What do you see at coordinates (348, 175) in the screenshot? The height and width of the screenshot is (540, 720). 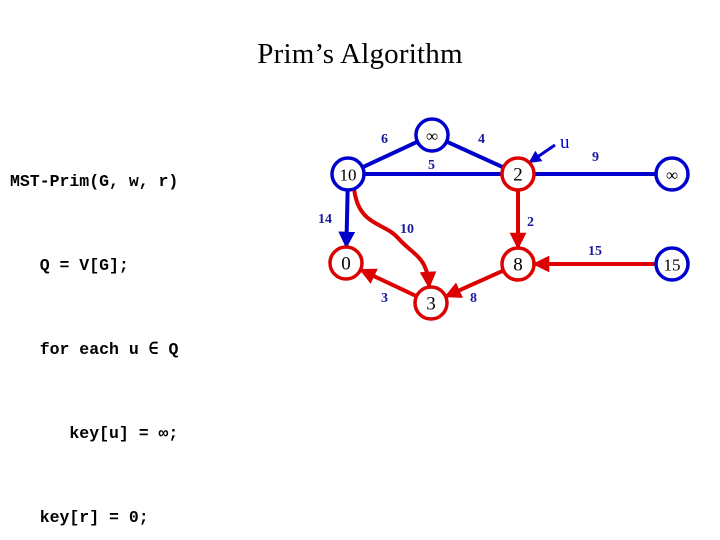 I see `graph-node-label: 10` at bounding box center [348, 175].